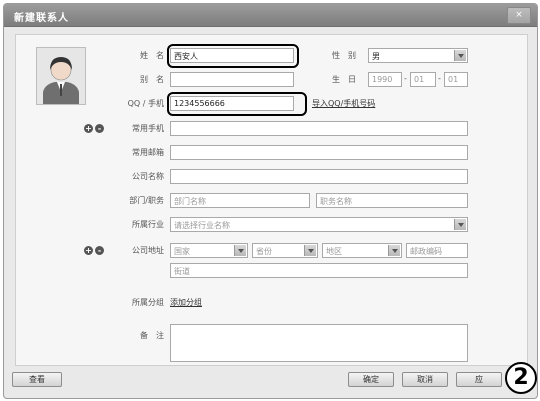  What do you see at coordinates (202, 225) in the screenshot?
I see `industry-value: 请选择行业名称` at bounding box center [202, 225].